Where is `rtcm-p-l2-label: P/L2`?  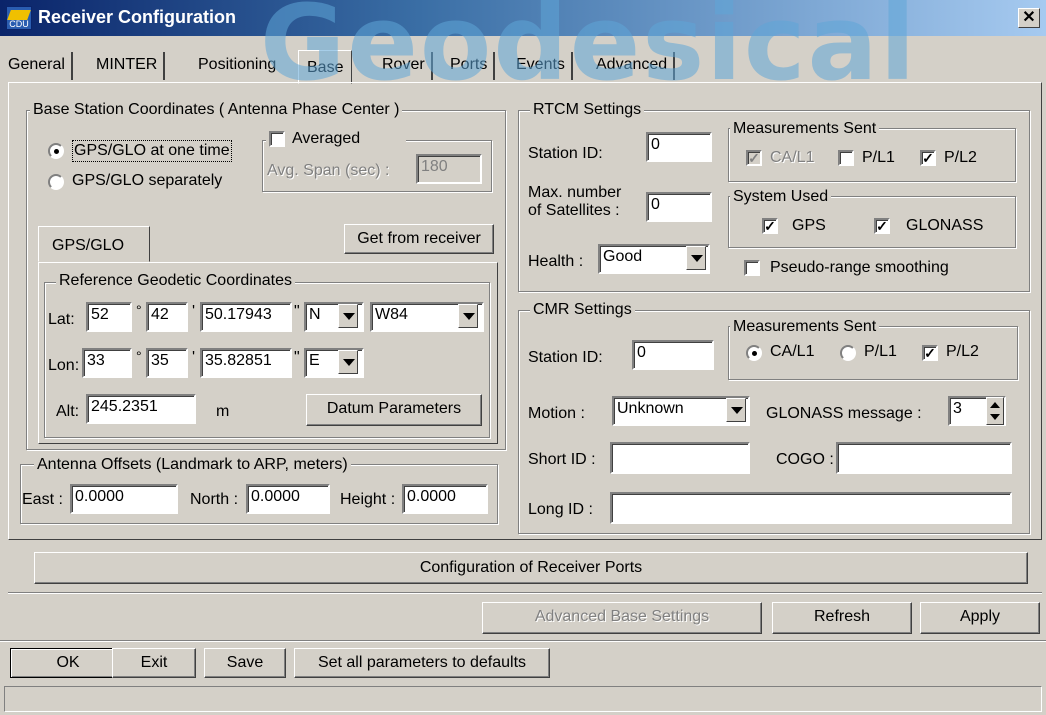
rtcm-p-l2-label: P/L2 is located at coordinates (960, 158).